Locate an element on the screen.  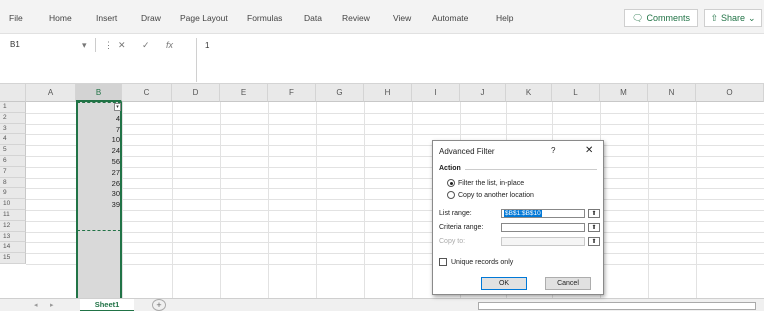
action-section-label: Action is located at coordinates (450, 168).